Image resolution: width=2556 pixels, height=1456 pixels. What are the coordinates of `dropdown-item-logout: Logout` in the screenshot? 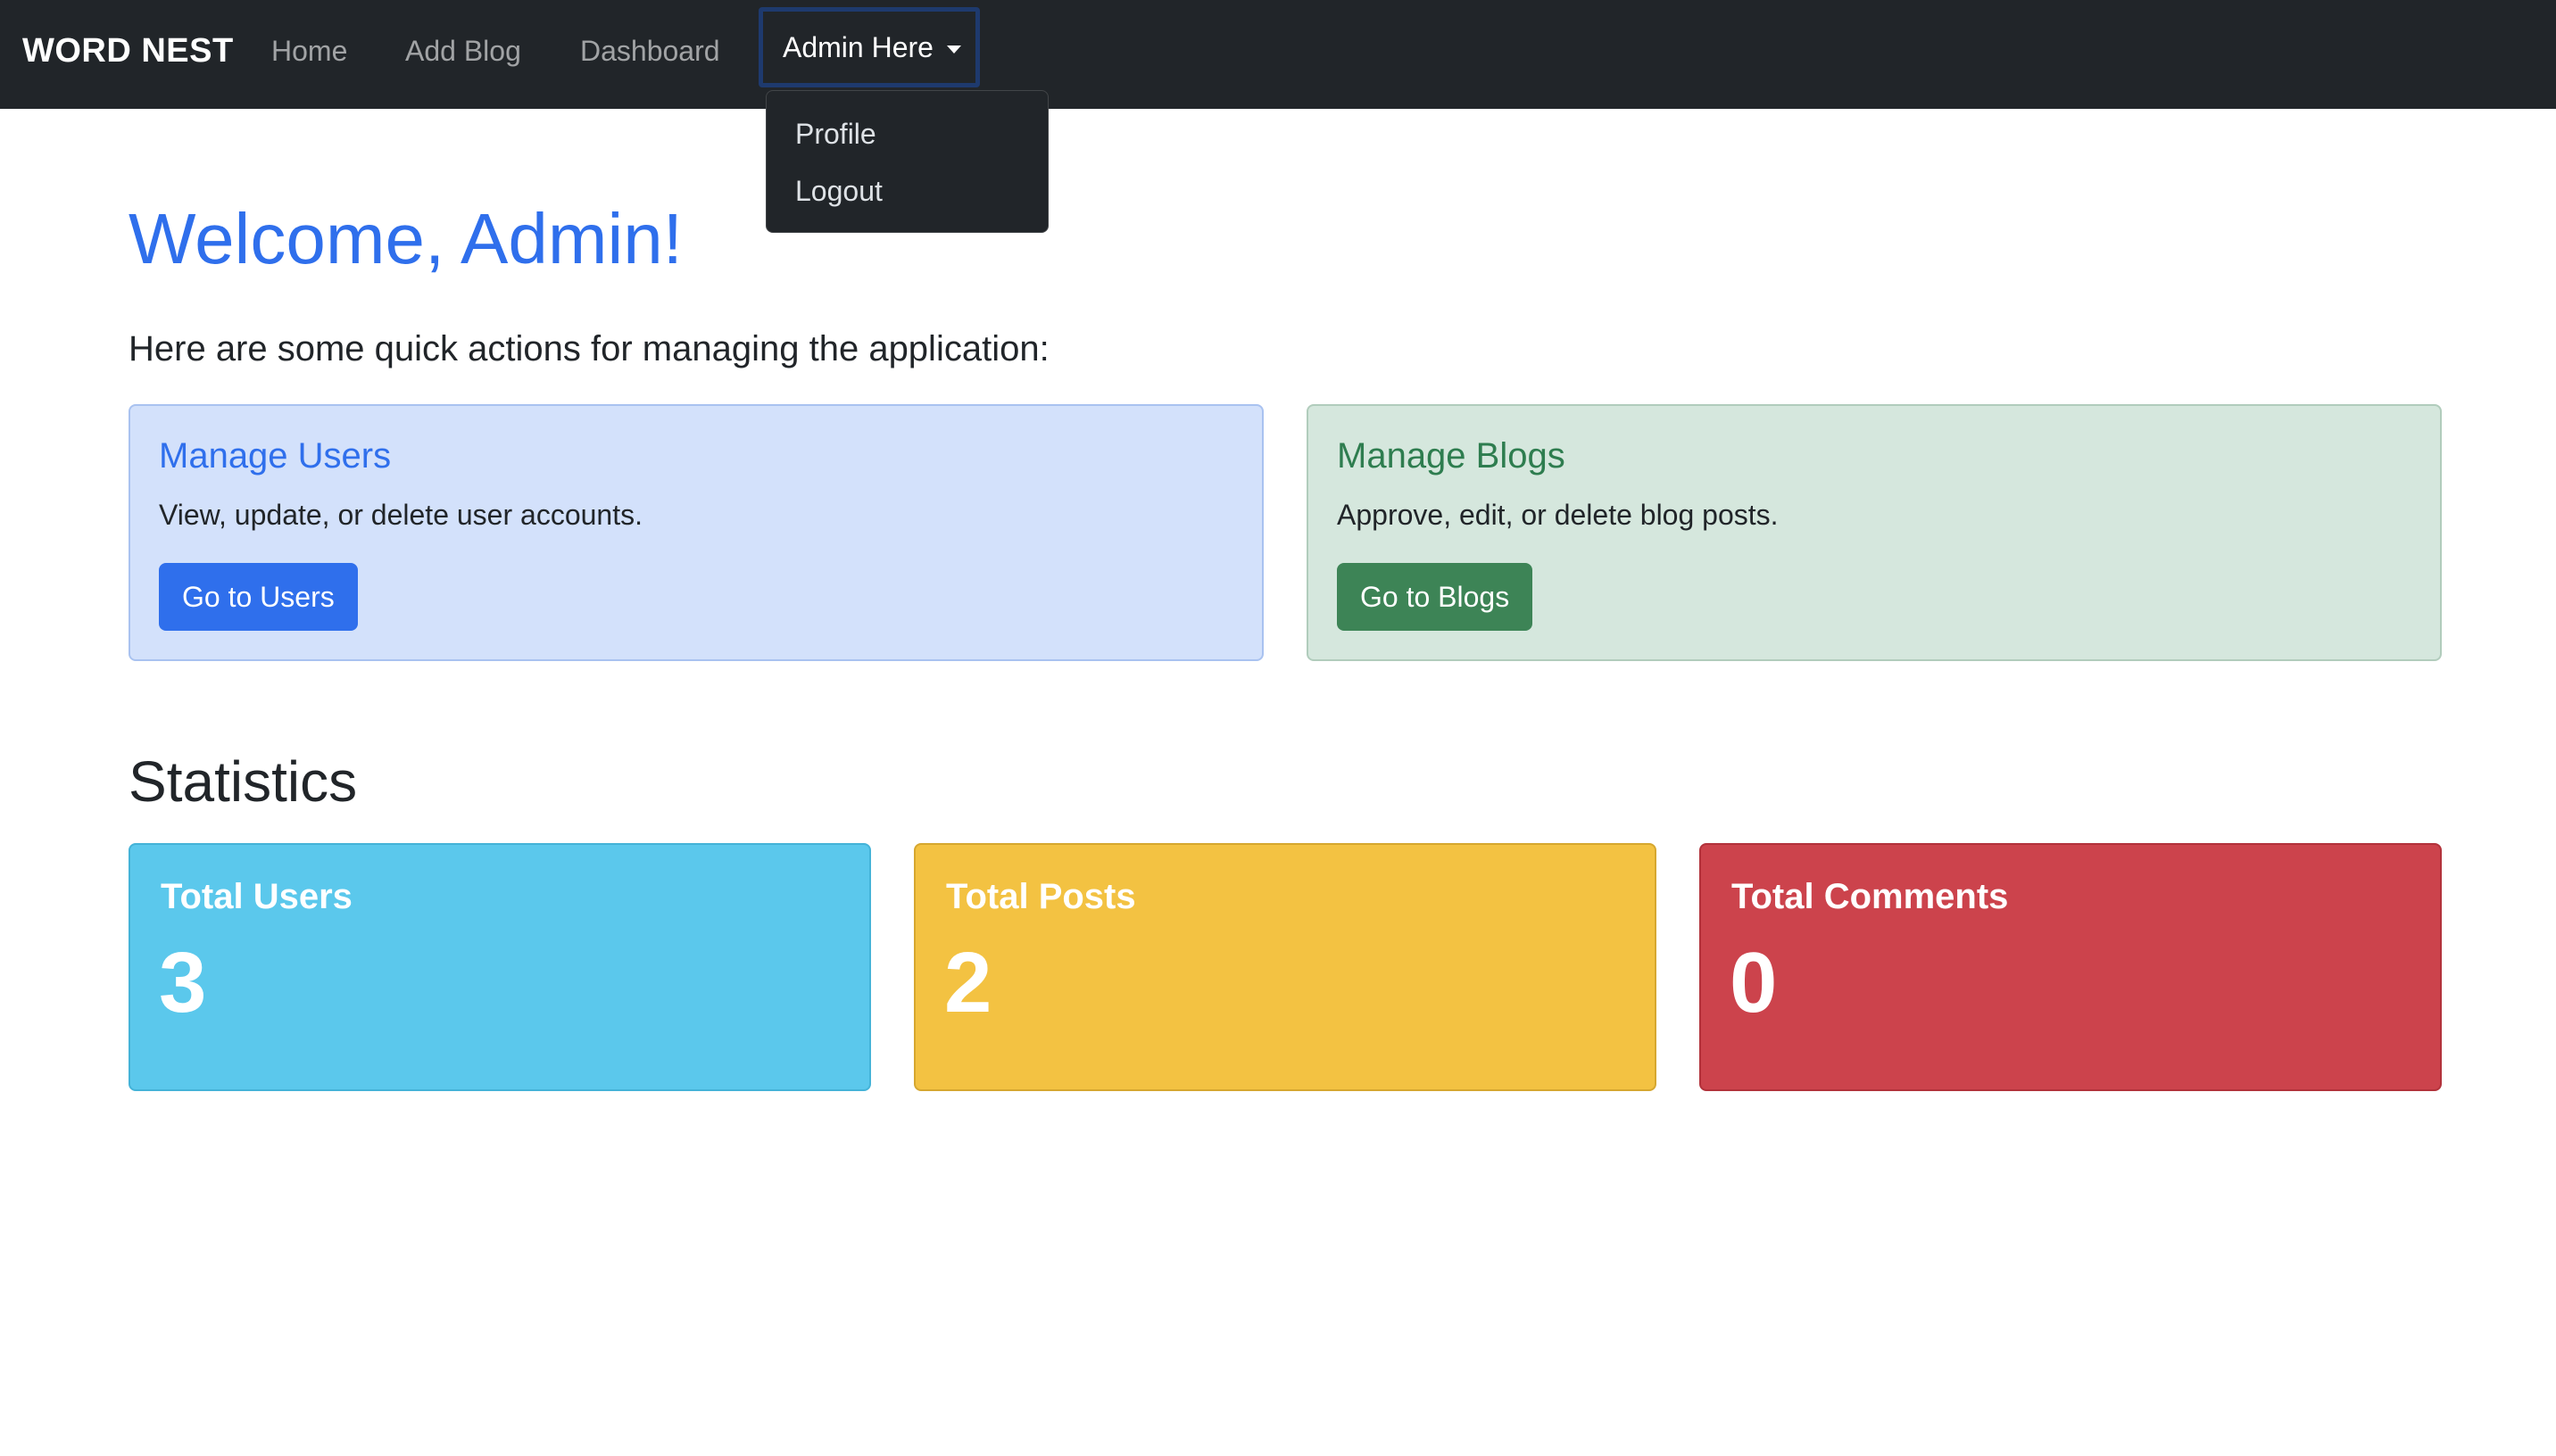 It's located at (839, 191).